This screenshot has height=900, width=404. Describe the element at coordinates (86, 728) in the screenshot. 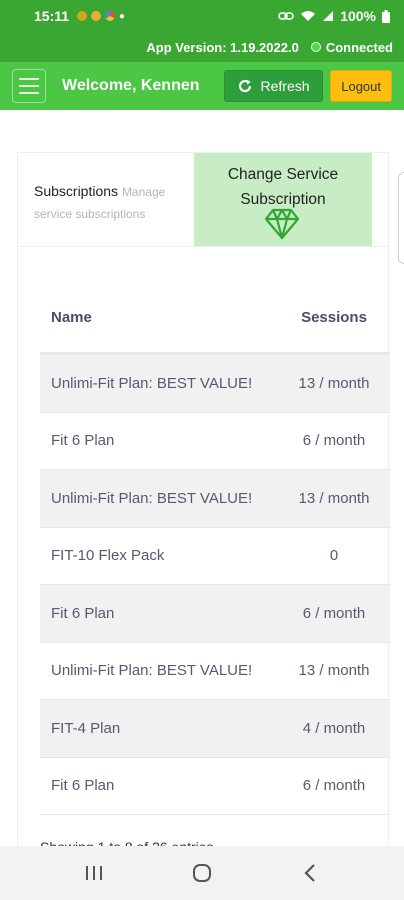

I see `row-name: FIT-4 Plan` at that location.